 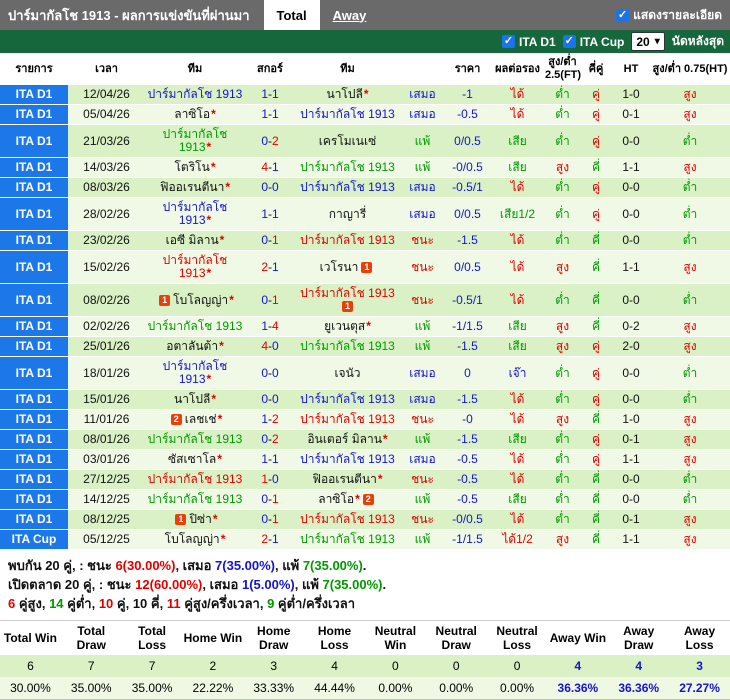 I want to click on match-date: 12/04/26, so click(x=106, y=95).